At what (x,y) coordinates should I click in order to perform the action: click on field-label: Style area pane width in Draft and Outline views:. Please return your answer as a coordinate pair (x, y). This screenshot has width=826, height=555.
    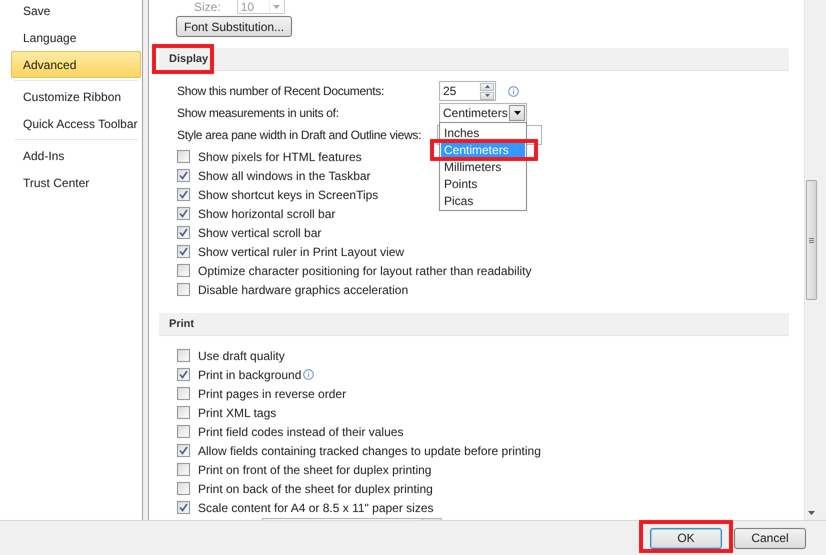
    Looking at the image, I should click on (299, 135).